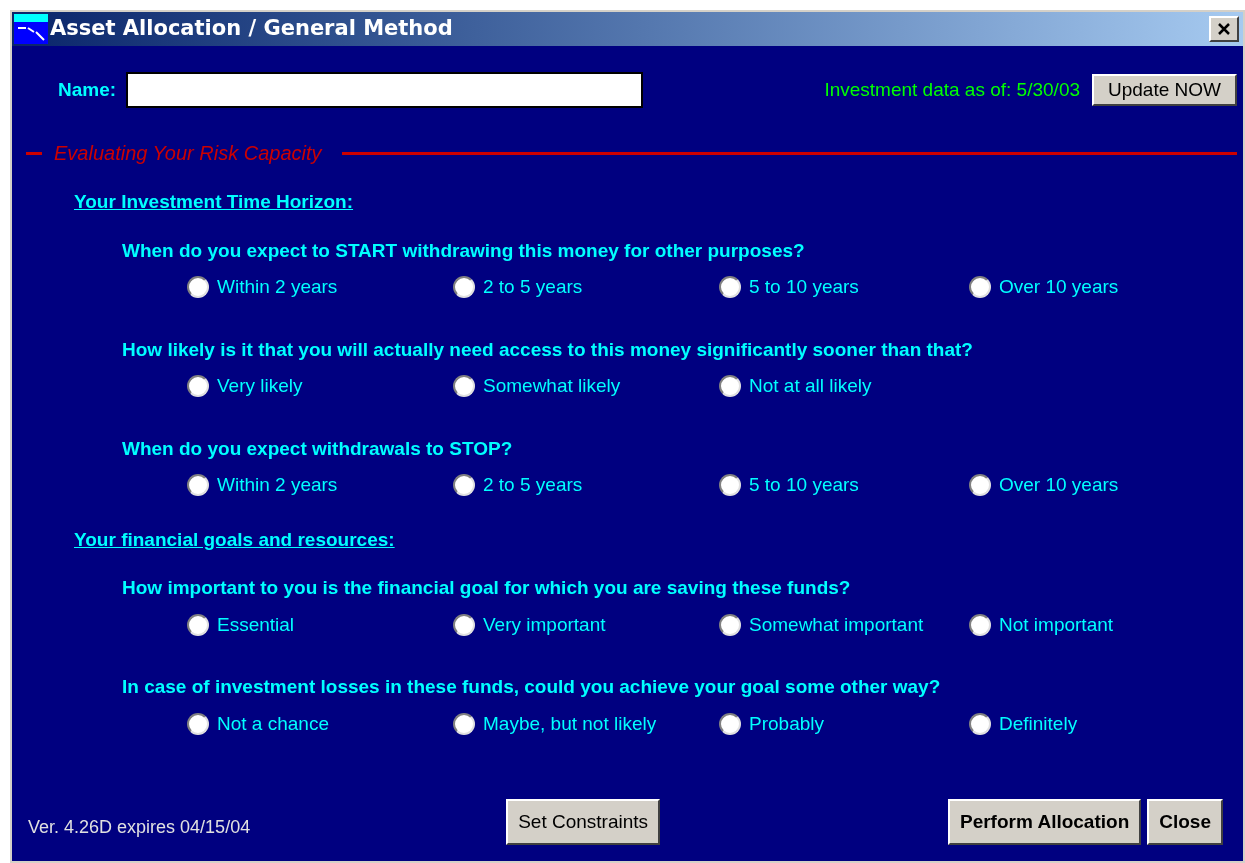  Describe the element at coordinates (251, 29) in the screenshot. I see `window-title: Asset Allocation / General Method` at that location.